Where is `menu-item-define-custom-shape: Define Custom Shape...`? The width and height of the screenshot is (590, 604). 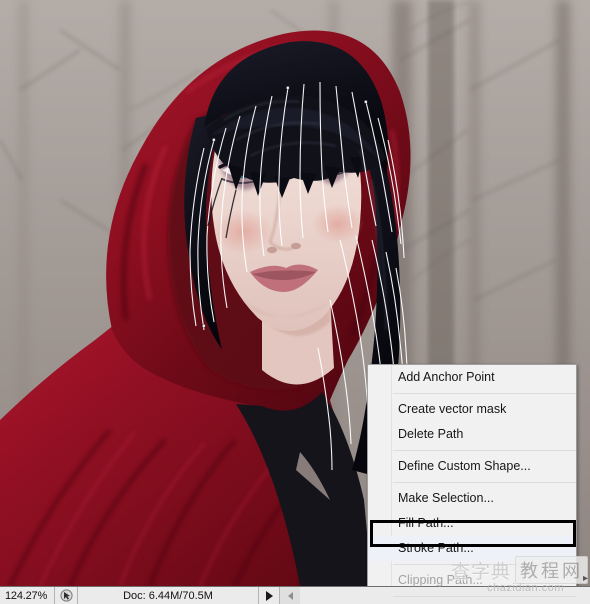 menu-item-define-custom-shape: Define Custom Shape... is located at coordinates (472, 466).